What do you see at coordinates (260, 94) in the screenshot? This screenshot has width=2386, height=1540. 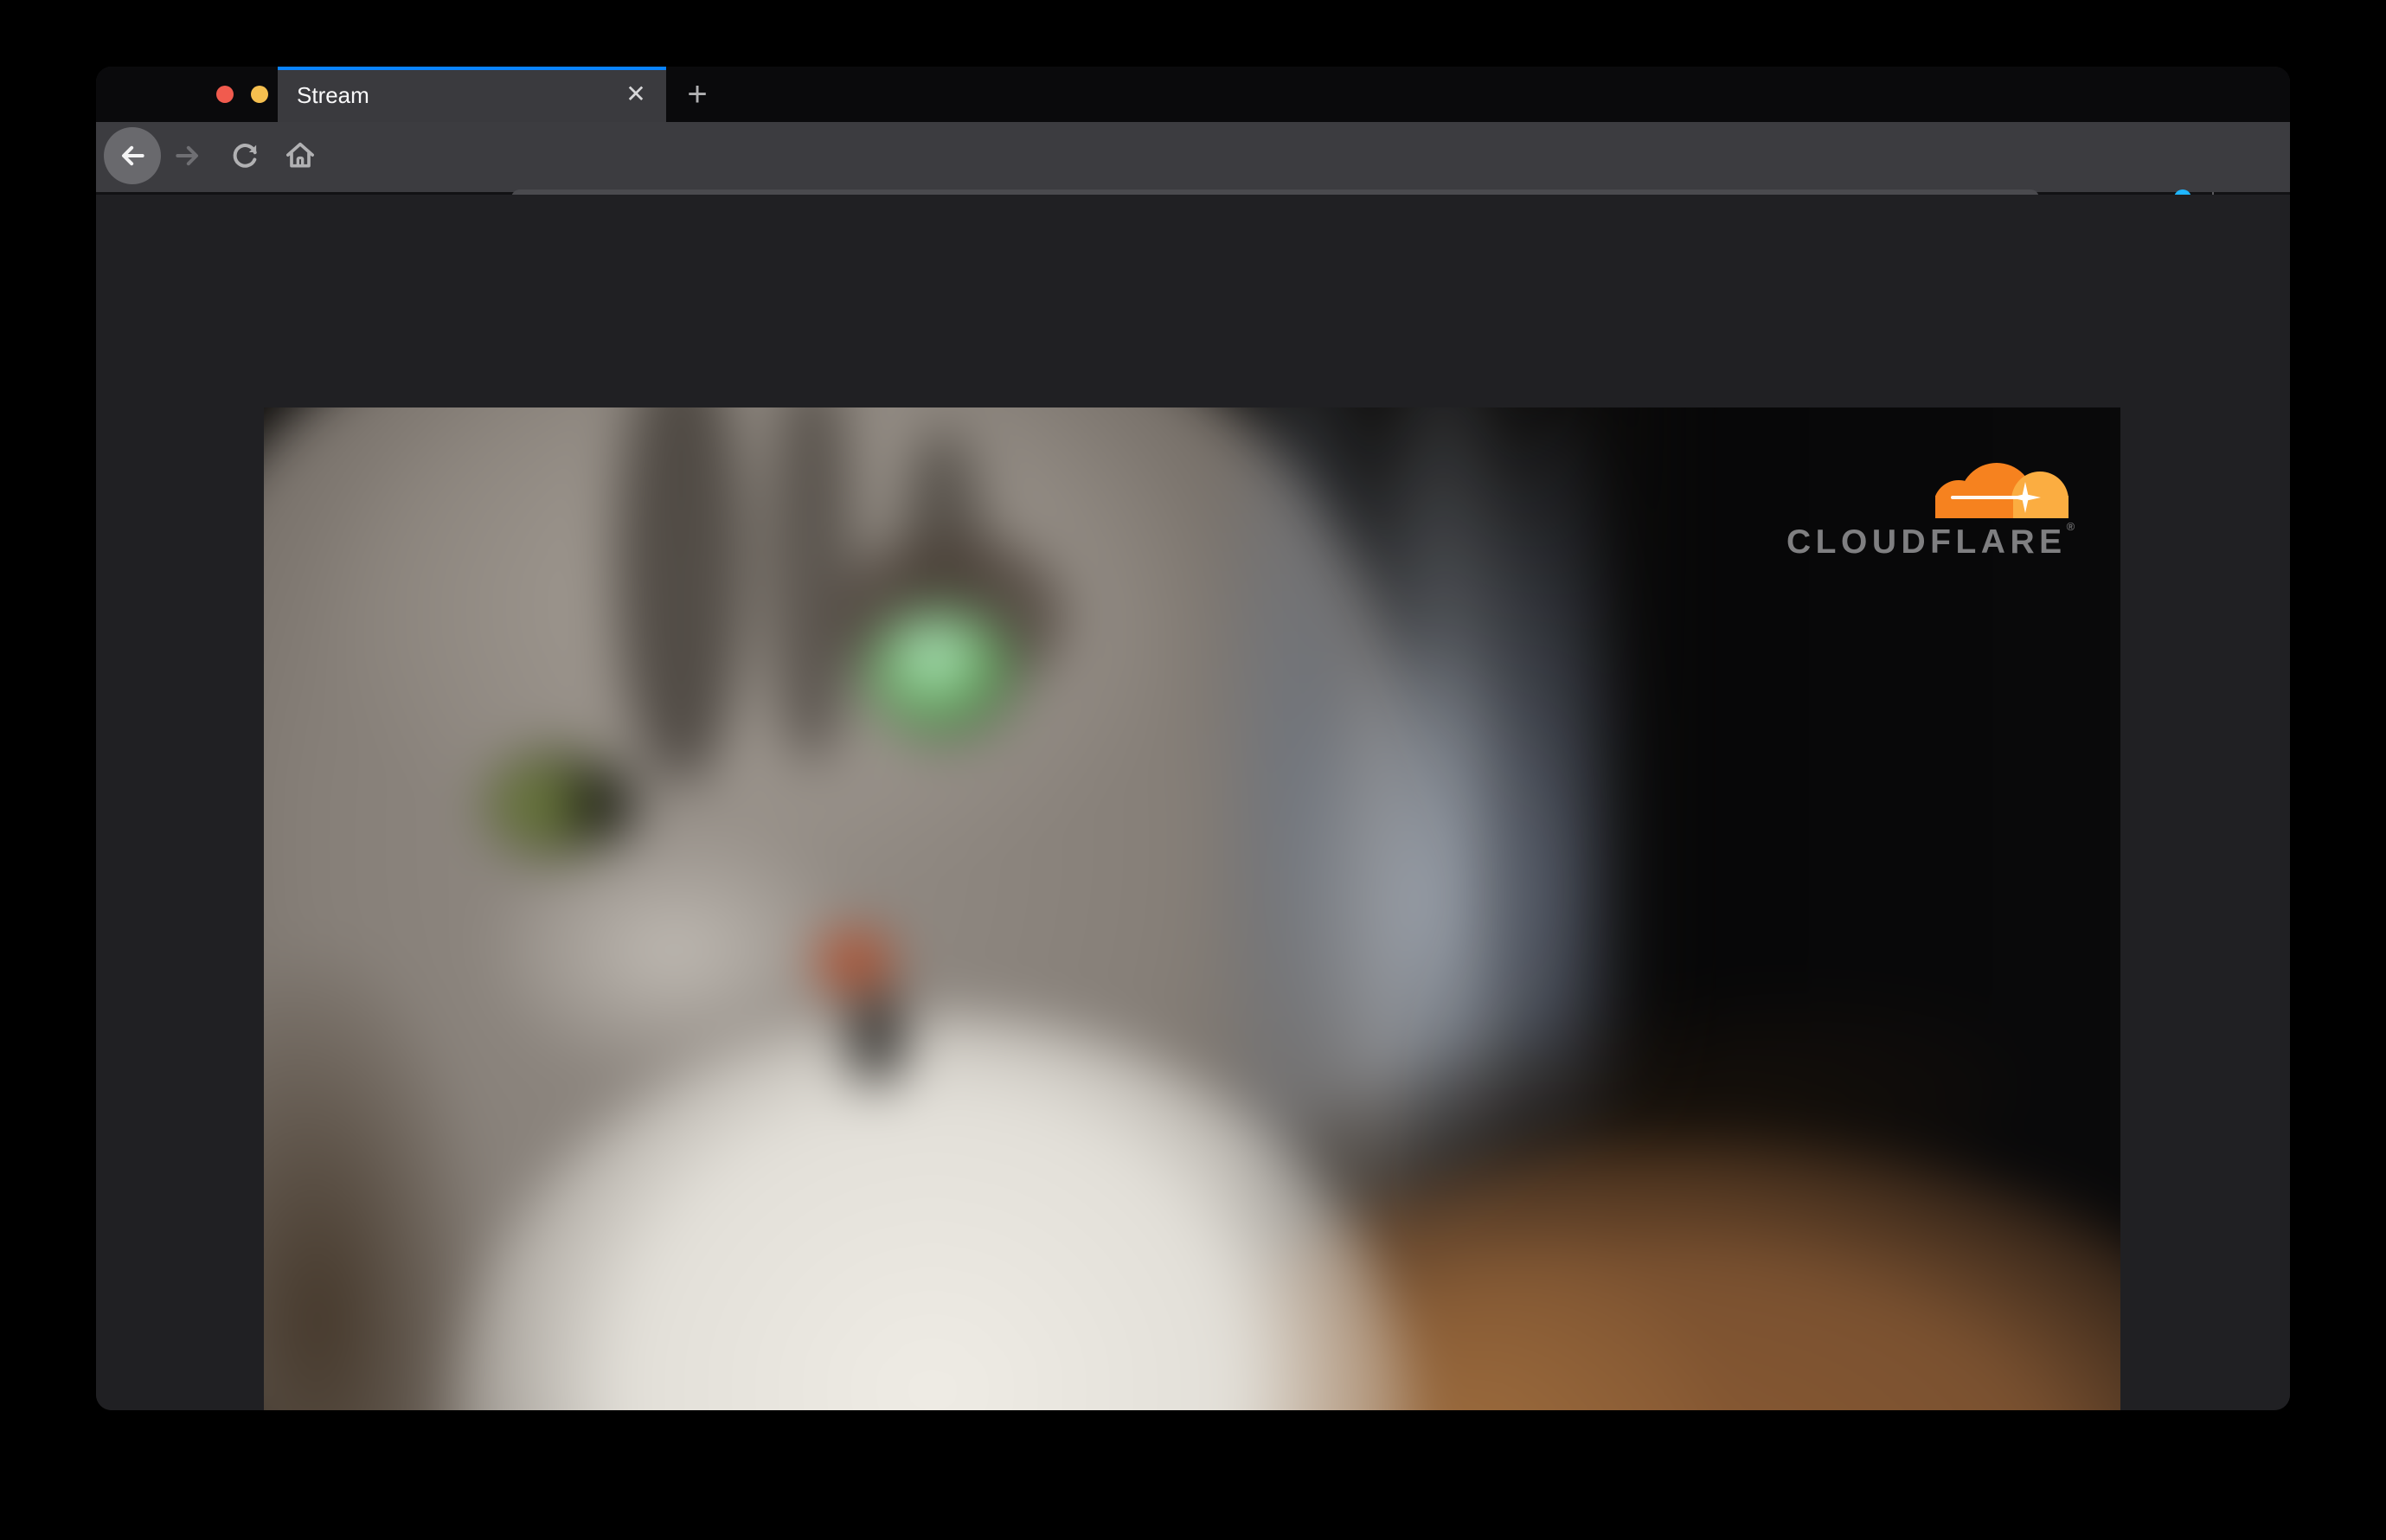 I see `traffic-light-minimize-button` at bounding box center [260, 94].